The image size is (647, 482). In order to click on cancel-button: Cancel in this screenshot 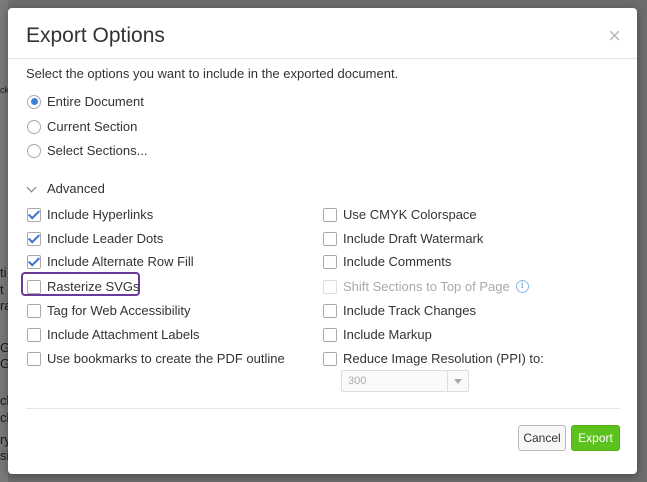, I will do `click(542, 438)`.